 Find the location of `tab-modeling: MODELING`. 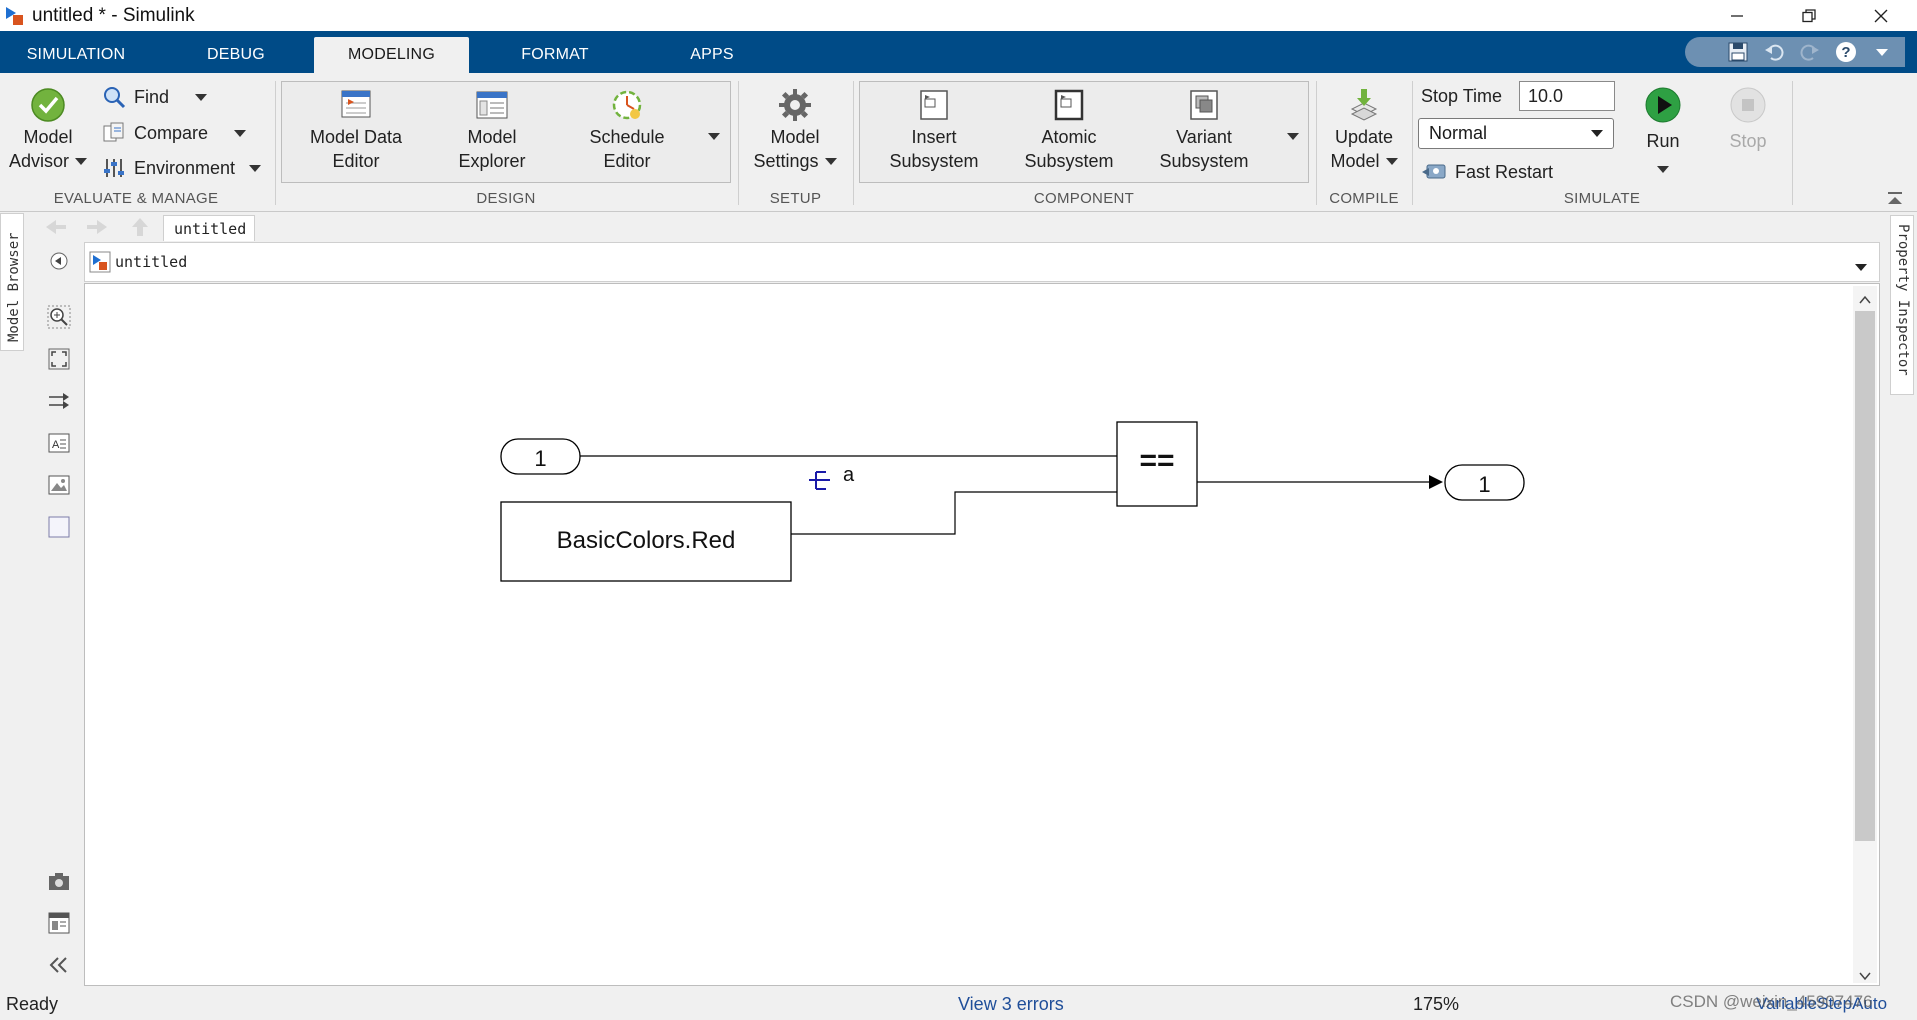

tab-modeling: MODELING is located at coordinates (391, 55).